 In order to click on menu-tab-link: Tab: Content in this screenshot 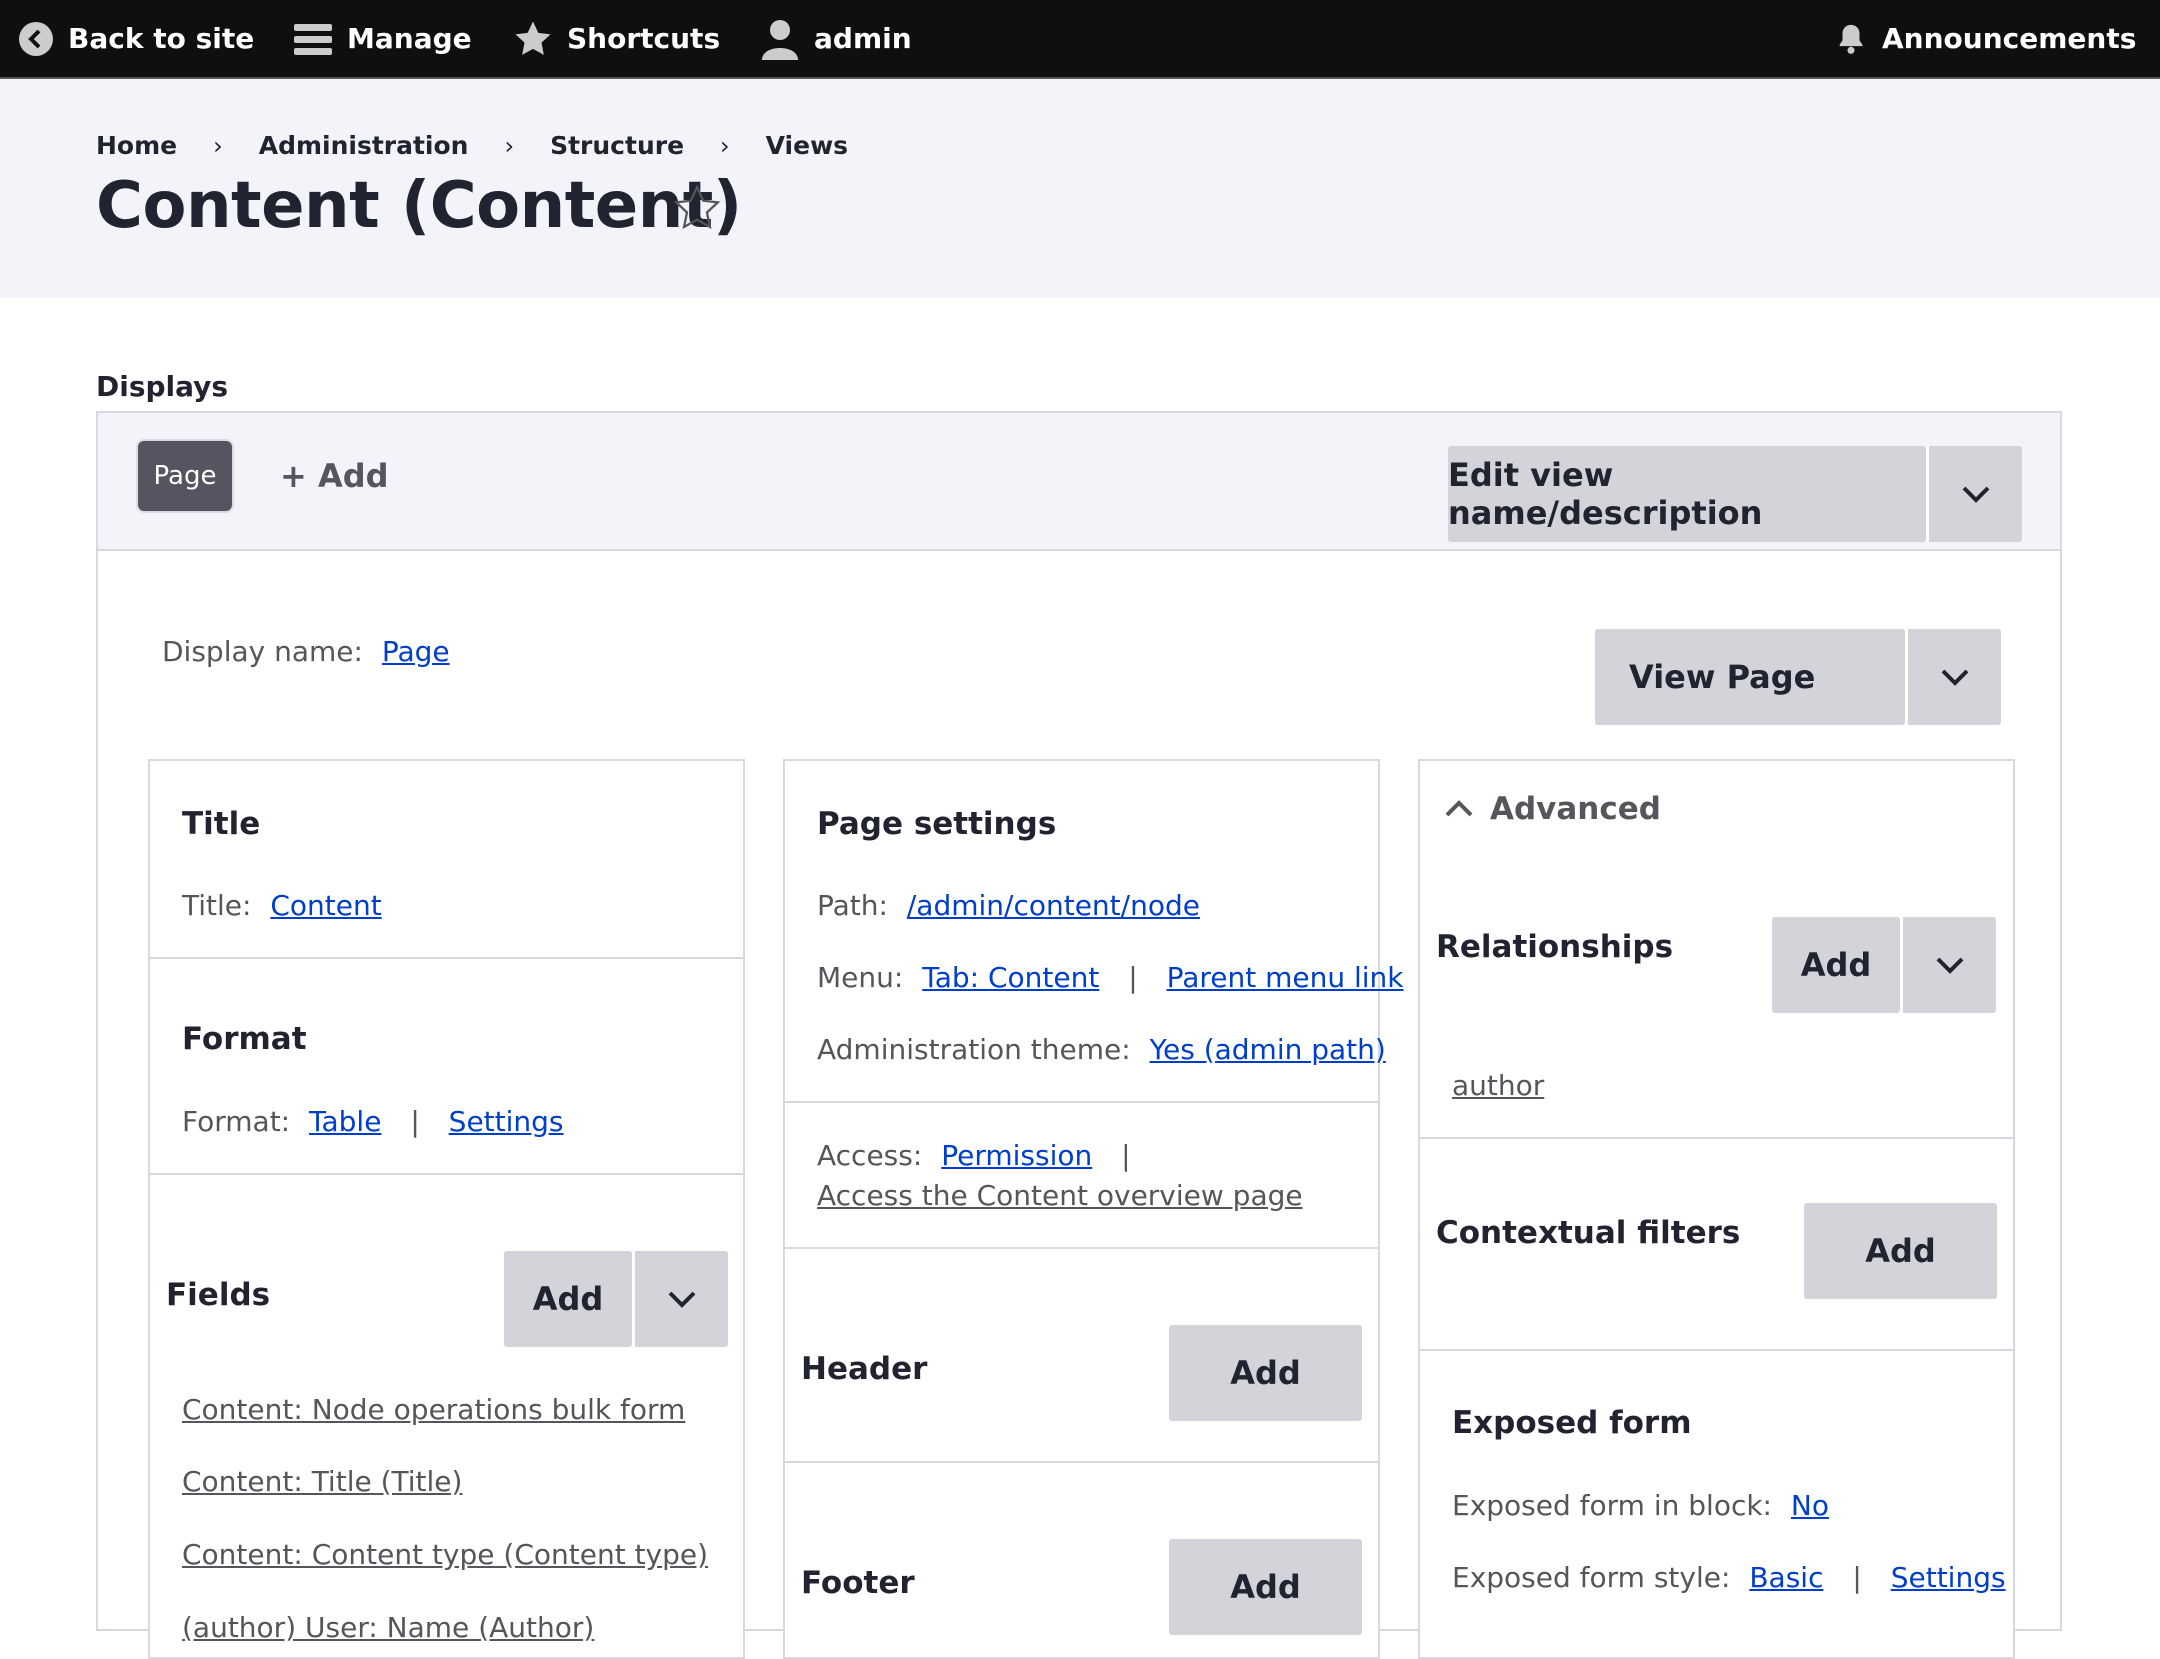, I will do `click(1010, 977)`.